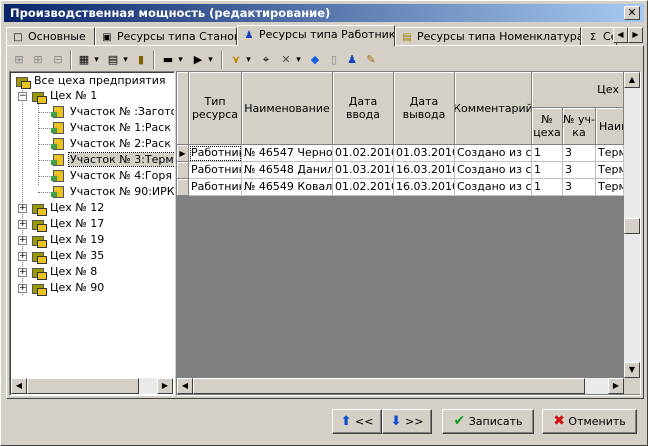 The image size is (648, 446). What do you see at coordinates (183, 153) in the screenshot?
I see `row-pointer-icon: ▶` at bounding box center [183, 153].